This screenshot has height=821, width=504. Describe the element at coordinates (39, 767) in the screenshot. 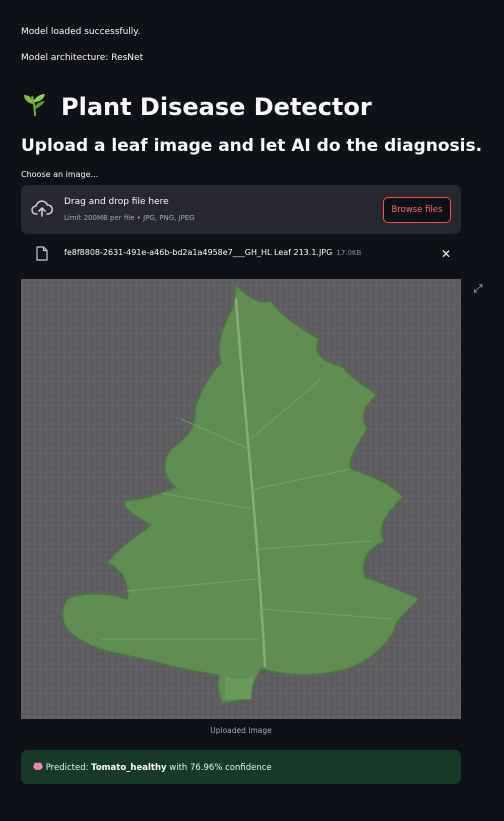

I see `brain-icon` at that location.